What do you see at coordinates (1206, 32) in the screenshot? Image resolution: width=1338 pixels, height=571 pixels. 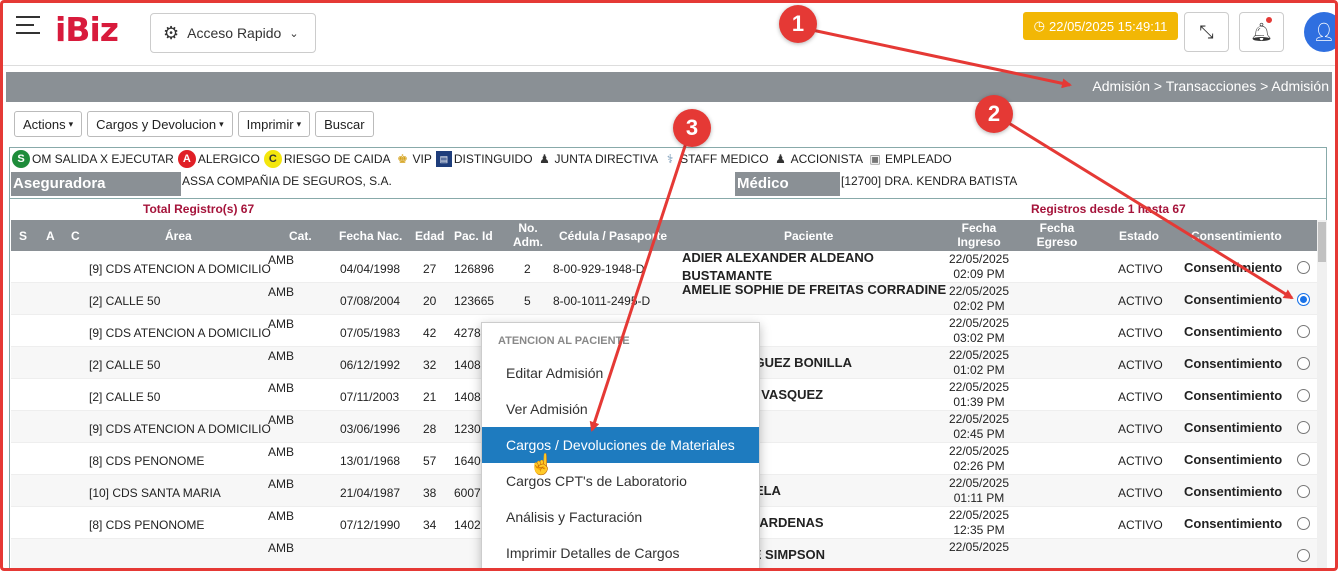 I see `fullscreen-exit-button: ⤡` at bounding box center [1206, 32].